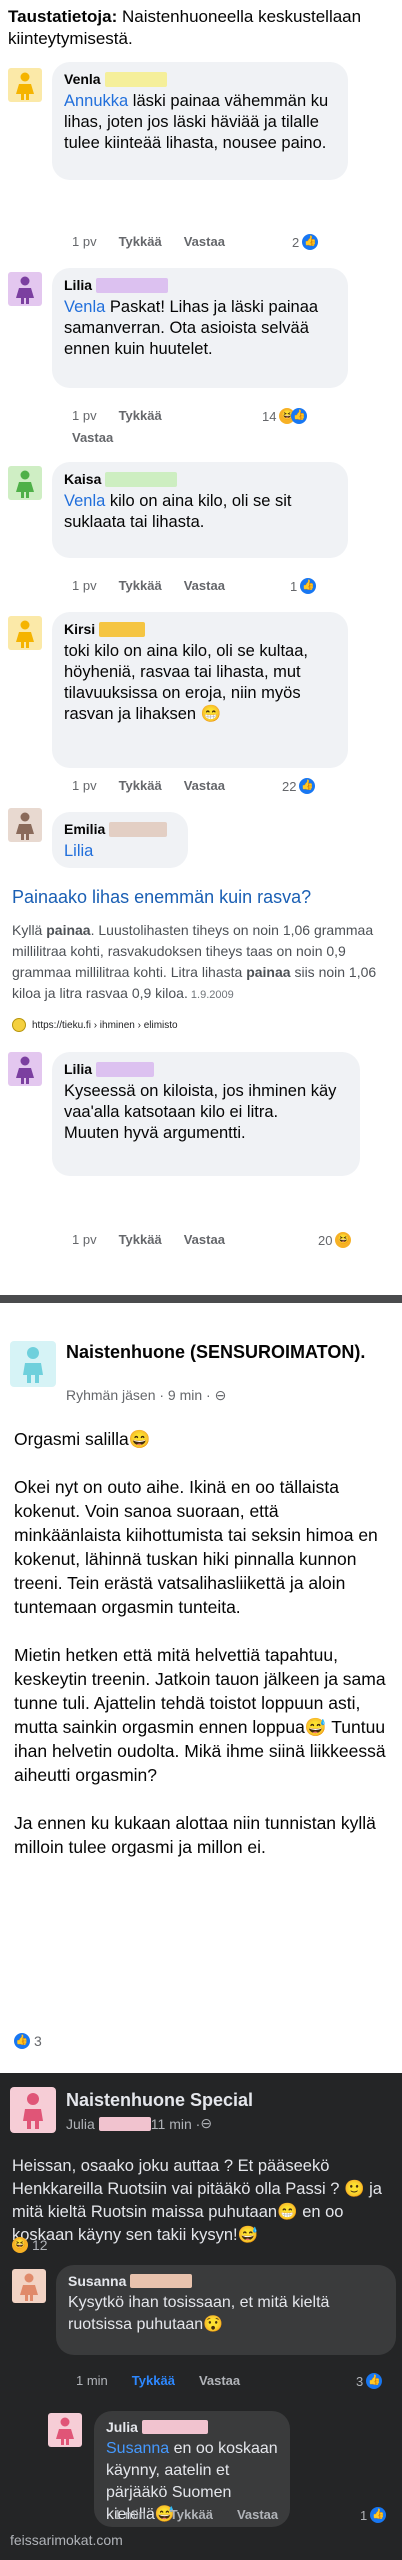 The image size is (402, 2560). Describe the element at coordinates (25, 483) in the screenshot. I see `avatar-kaisa` at that location.